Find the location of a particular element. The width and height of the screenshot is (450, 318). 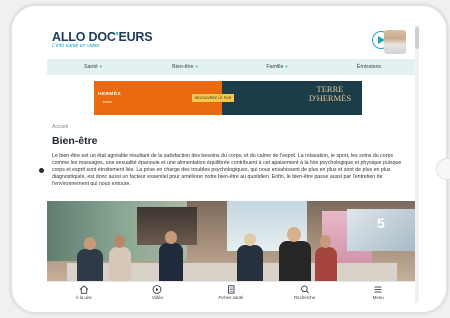

ad-brand-sub: PARIS is located at coordinates (107, 102).